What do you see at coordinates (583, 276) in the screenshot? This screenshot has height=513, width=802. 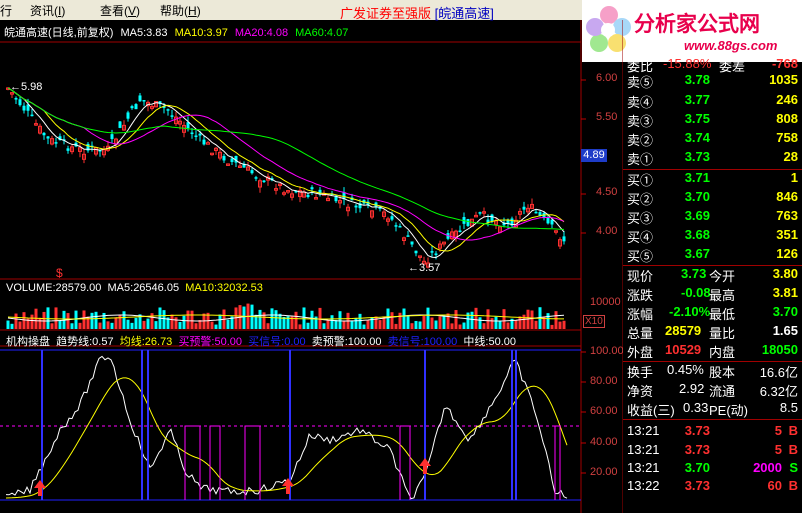 I see `price-axis-ticks` at bounding box center [583, 276].